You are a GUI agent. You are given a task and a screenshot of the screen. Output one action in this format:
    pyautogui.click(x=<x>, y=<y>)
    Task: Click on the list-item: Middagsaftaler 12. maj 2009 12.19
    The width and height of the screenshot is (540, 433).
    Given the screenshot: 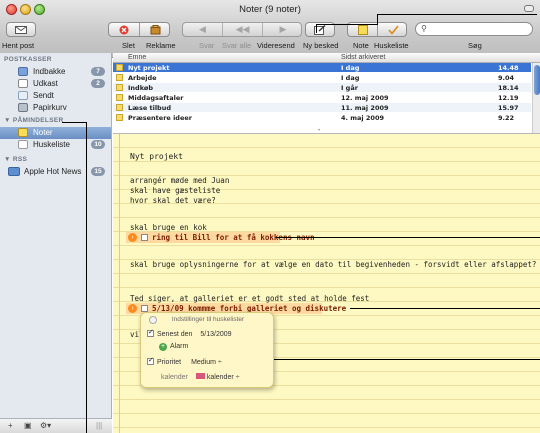 What is the action you would take?
    pyautogui.click(x=322, y=97)
    